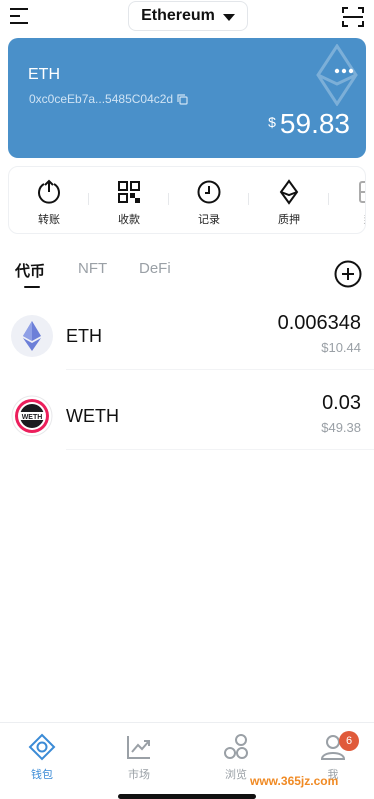 This screenshot has height=799, width=374. Describe the element at coordinates (349, 741) in the screenshot. I see `notification-badge: 6` at that location.